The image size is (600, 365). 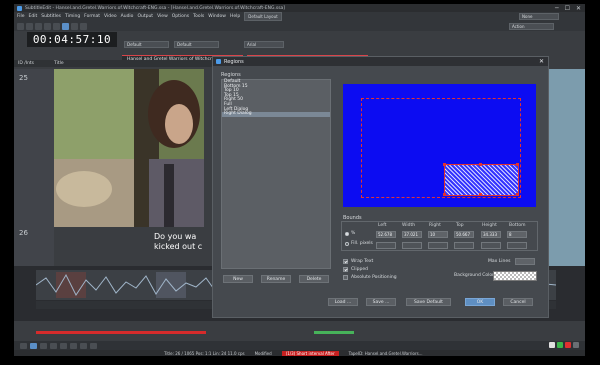 What do you see at coordinates (73, 346) in the screenshot?
I see `prev-frame-icon` at bounding box center [73, 346].